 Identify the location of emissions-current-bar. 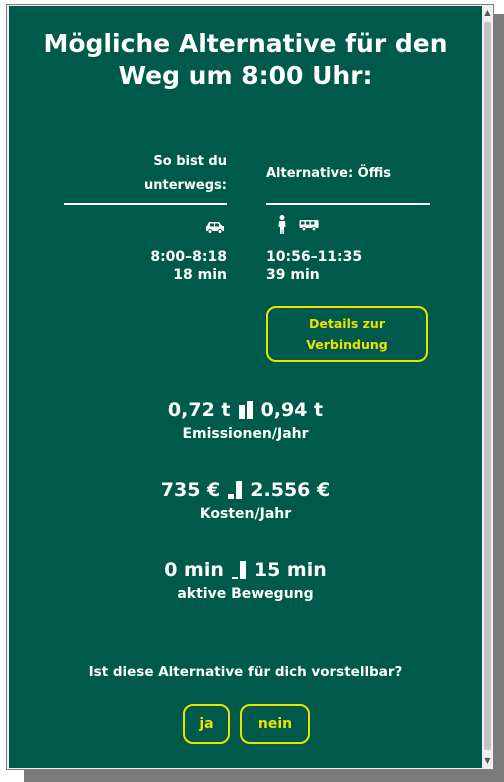
(241, 412).